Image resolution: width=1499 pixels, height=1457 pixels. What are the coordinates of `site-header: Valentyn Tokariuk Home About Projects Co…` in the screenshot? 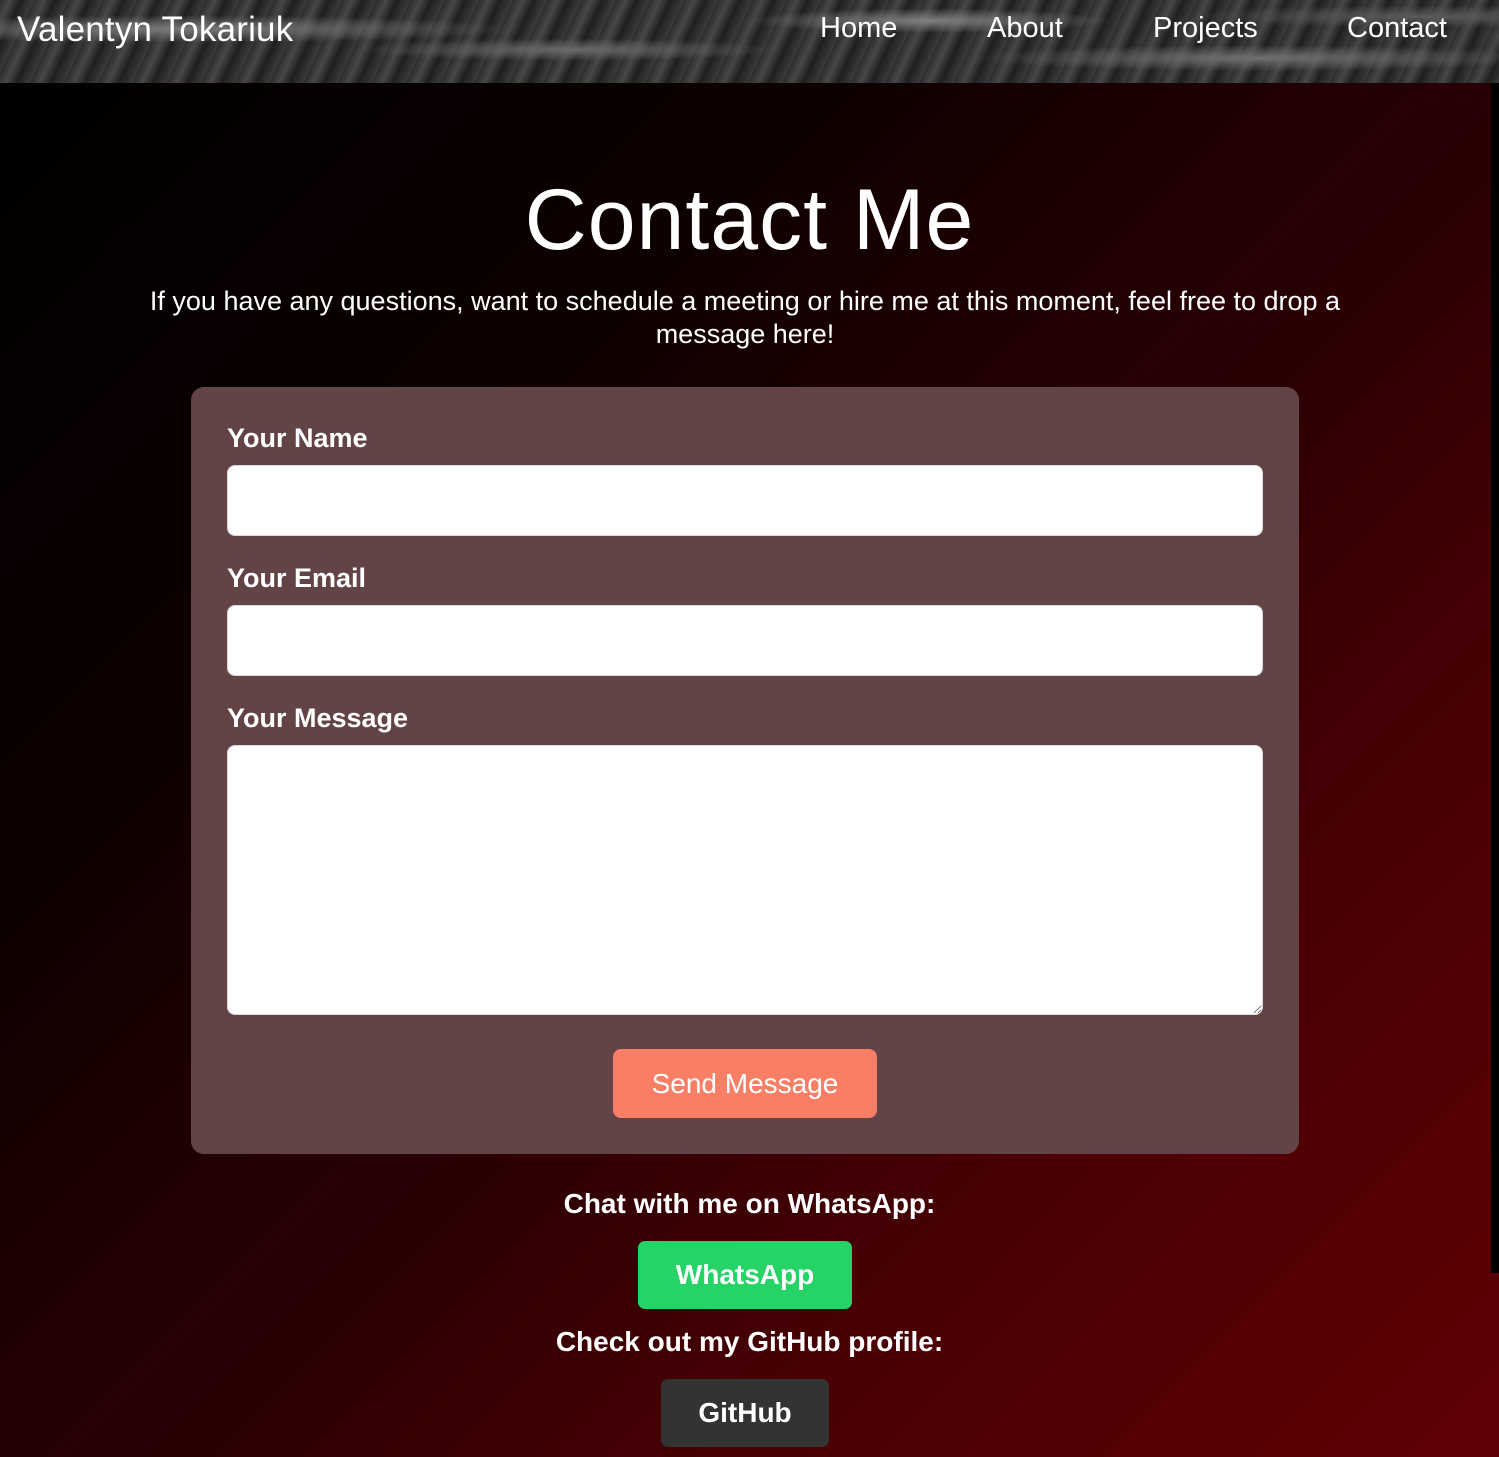 It's located at (749, 41).